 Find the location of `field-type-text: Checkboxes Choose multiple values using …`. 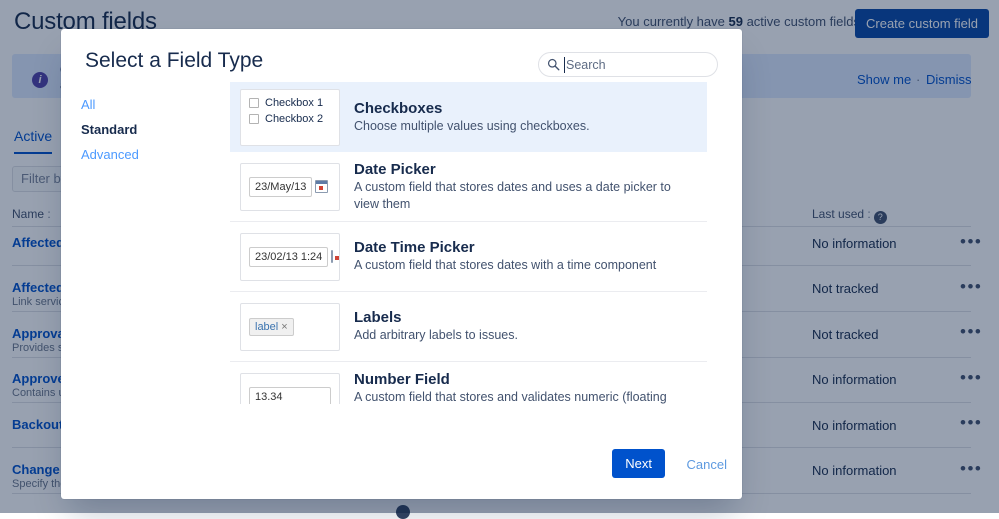

field-type-text: Checkboxes Choose multiple values using … is located at coordinates (476, 117).